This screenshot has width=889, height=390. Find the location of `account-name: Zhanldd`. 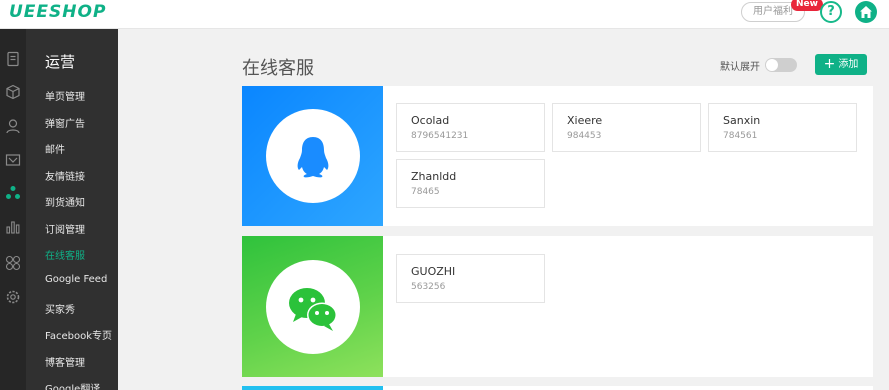

account-name: Zhanldd is located at coordinates (434, 176).